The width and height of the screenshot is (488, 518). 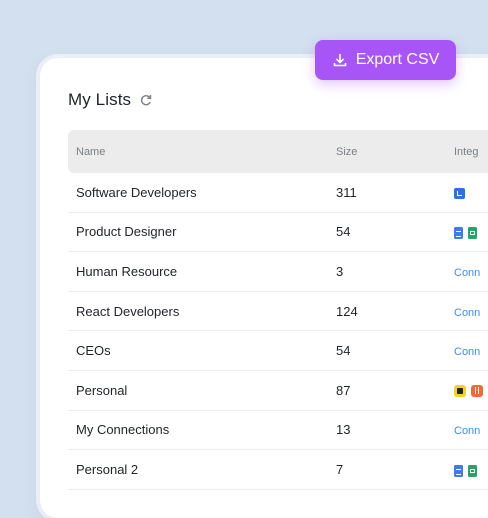 What do you see at coordinates (202, 192) in the screenshot?
I see `list-name: Software Developers` at bounding box center [202, 192].